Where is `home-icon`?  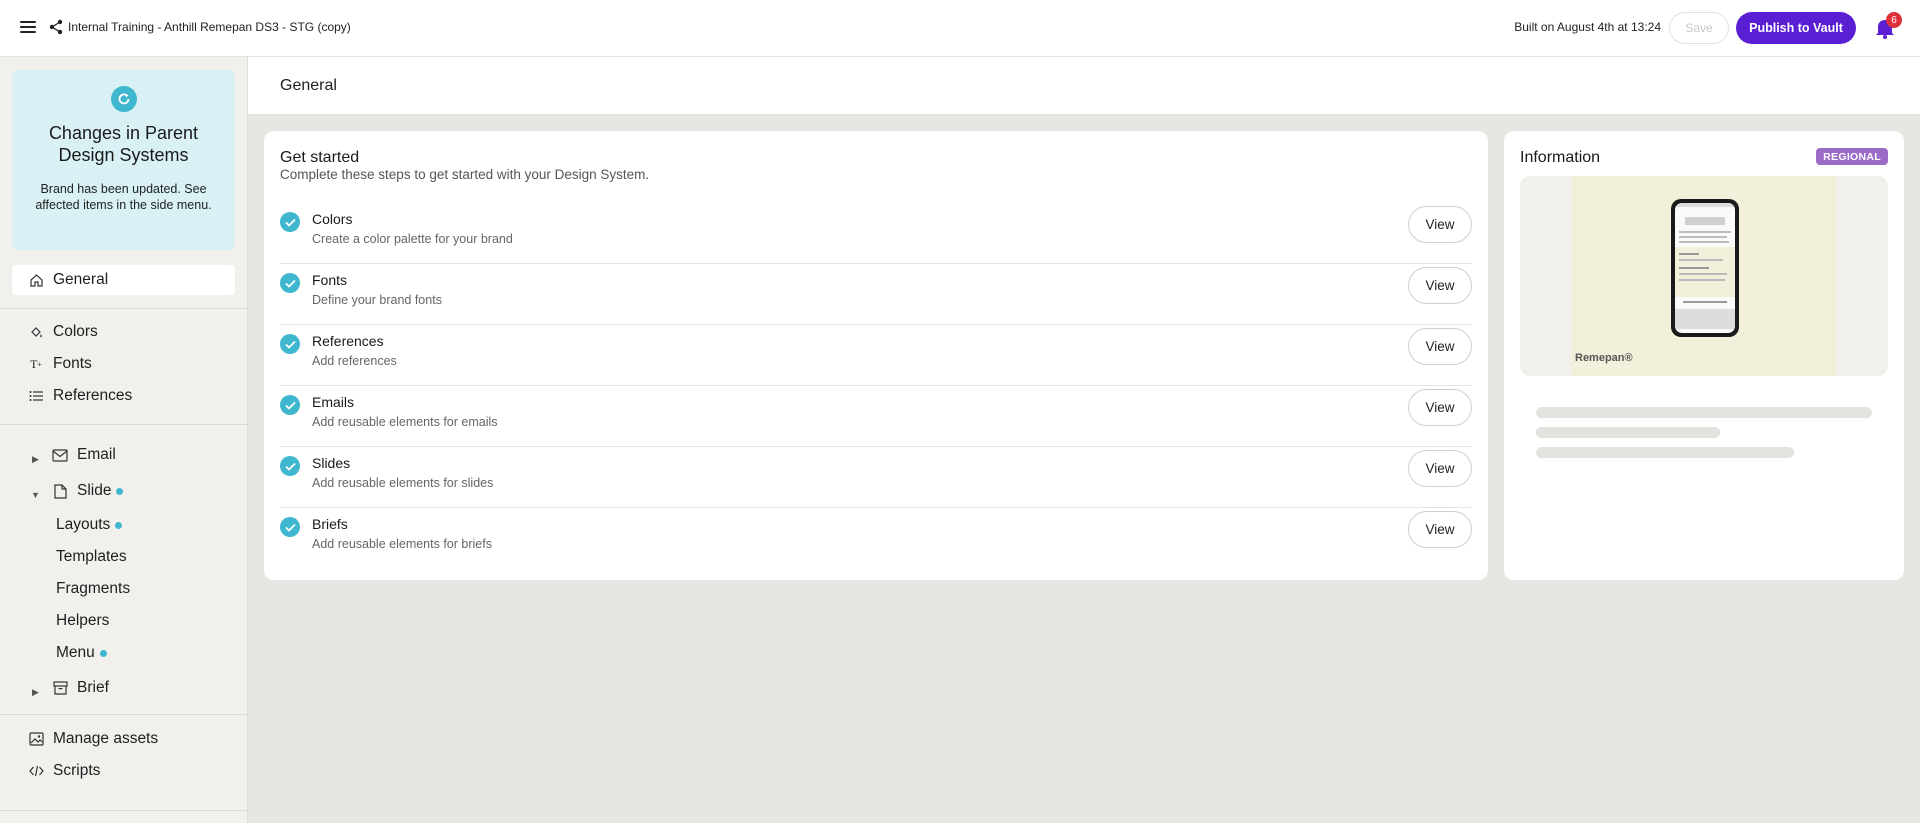
home-icon is located at coordinates (36, 280).